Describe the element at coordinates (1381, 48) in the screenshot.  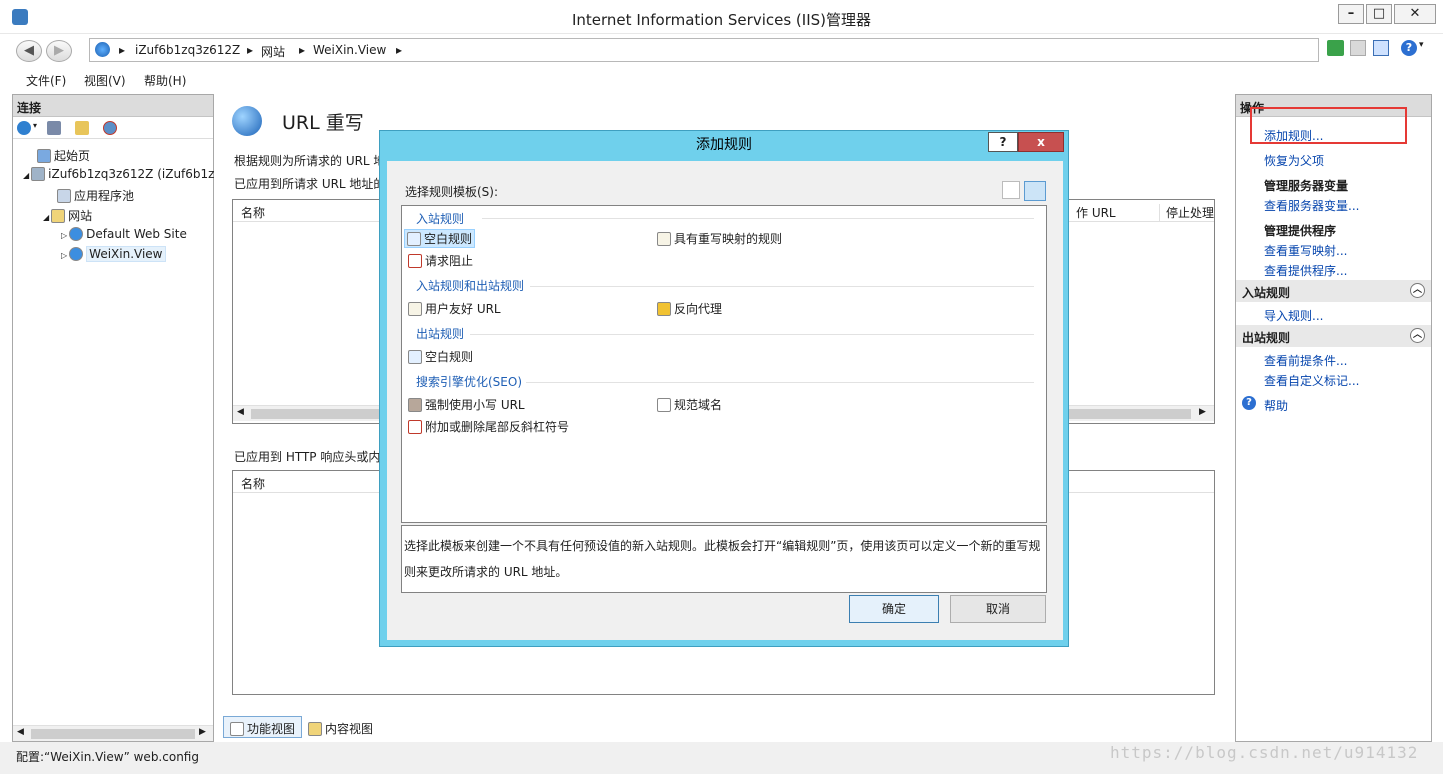
I see `home-icon` at that location.